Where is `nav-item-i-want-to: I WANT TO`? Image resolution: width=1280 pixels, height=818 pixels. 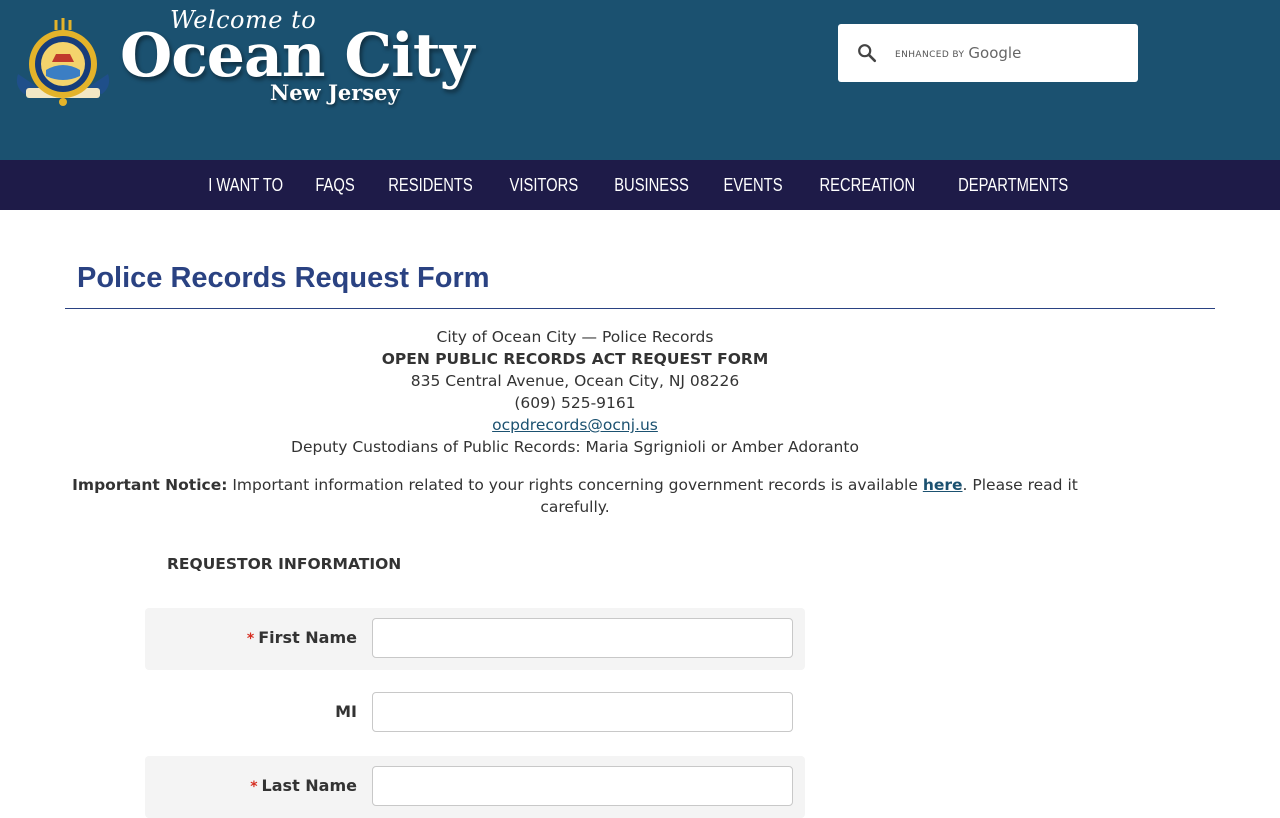
nav-item-i-want-to: I WANT TO is located at coordinates (245, 185).